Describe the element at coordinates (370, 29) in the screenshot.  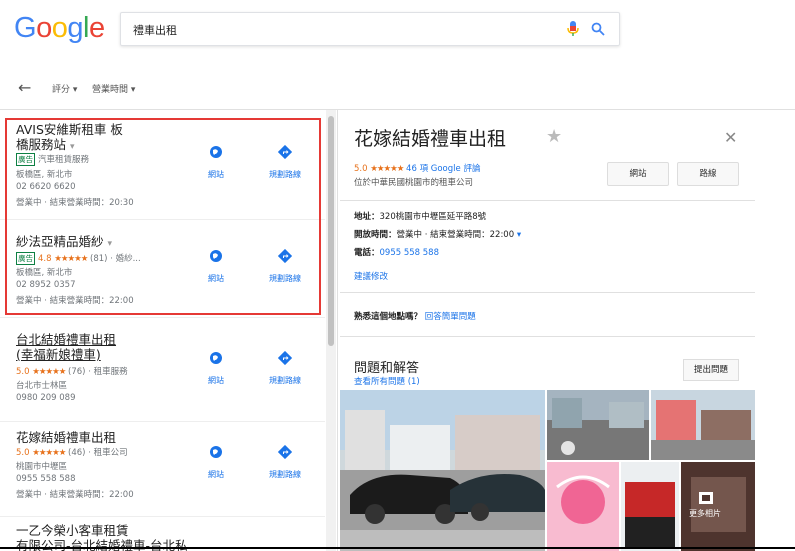
I see `search-box: 禮車出租` at that location.